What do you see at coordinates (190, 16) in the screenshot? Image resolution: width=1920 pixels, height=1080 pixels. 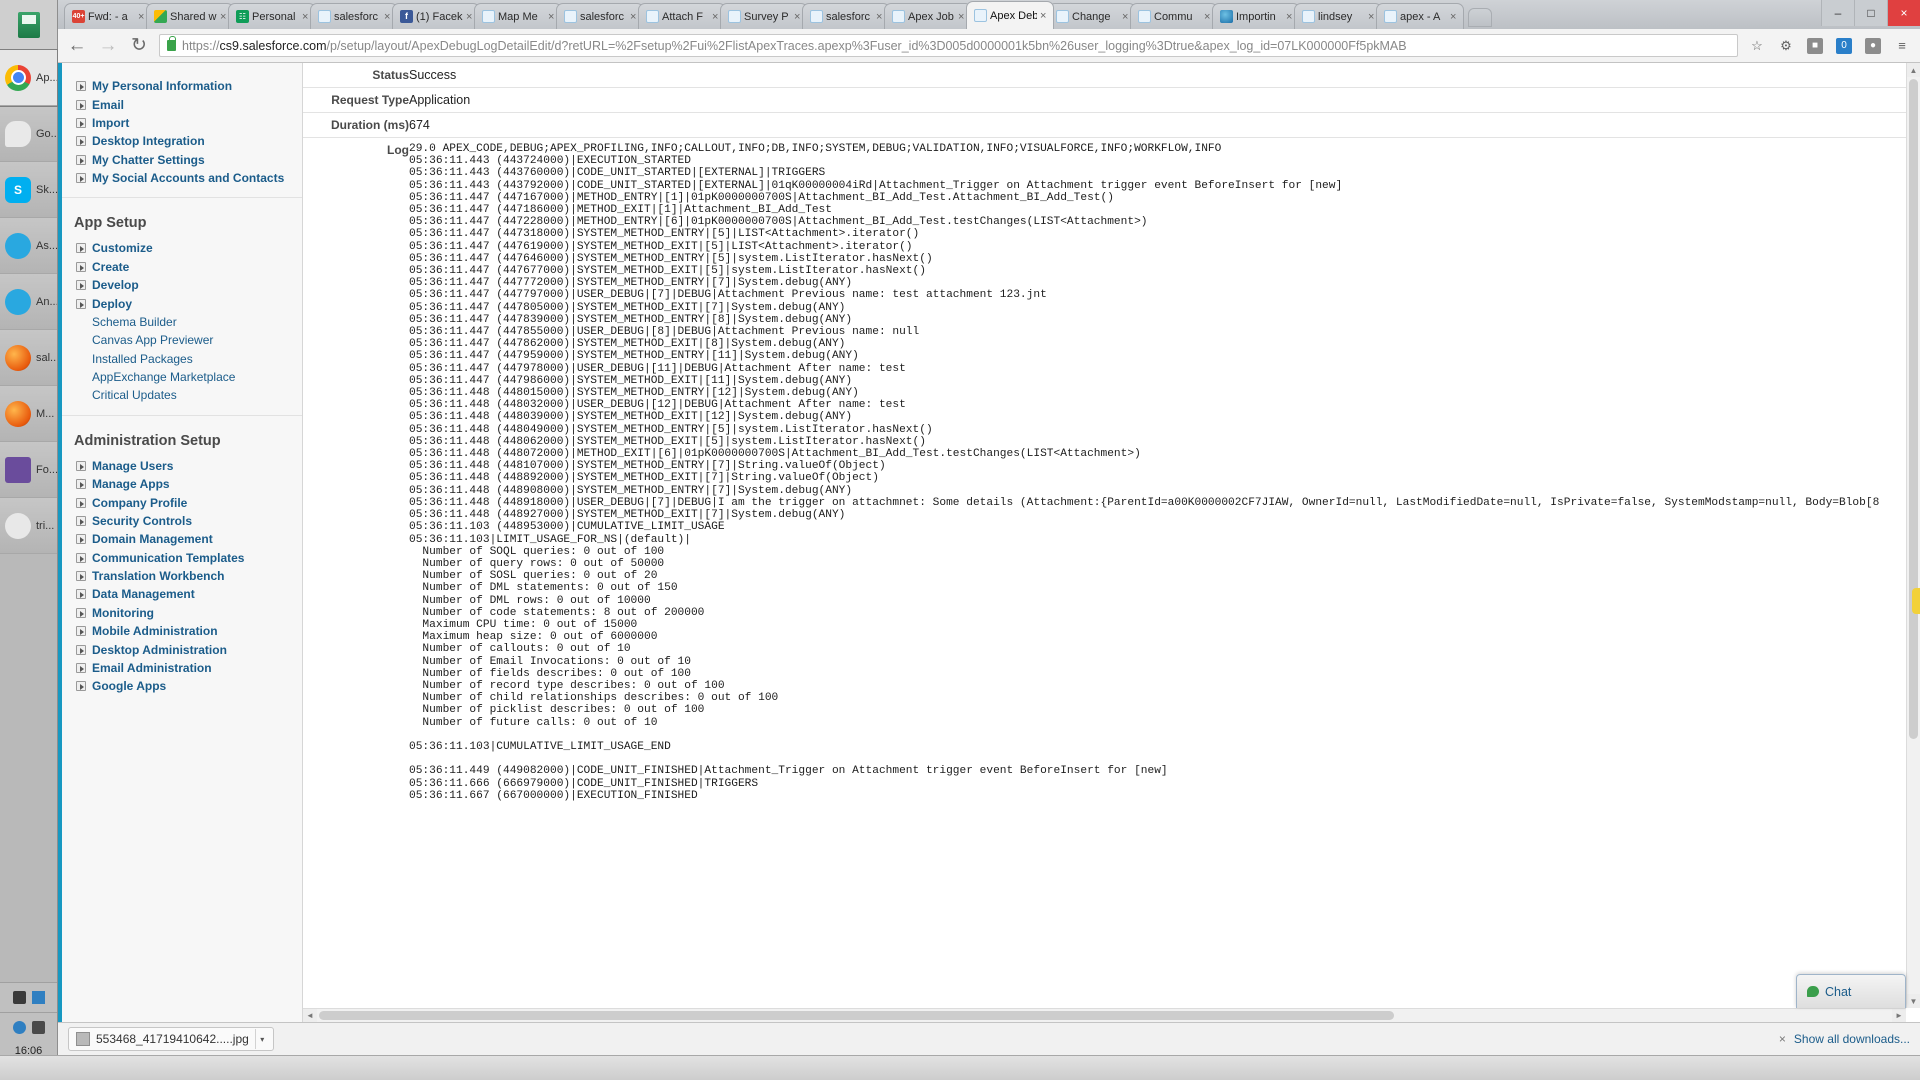 I see `browser-tab-1: Shared w ×` at bounding box center [190, 16].